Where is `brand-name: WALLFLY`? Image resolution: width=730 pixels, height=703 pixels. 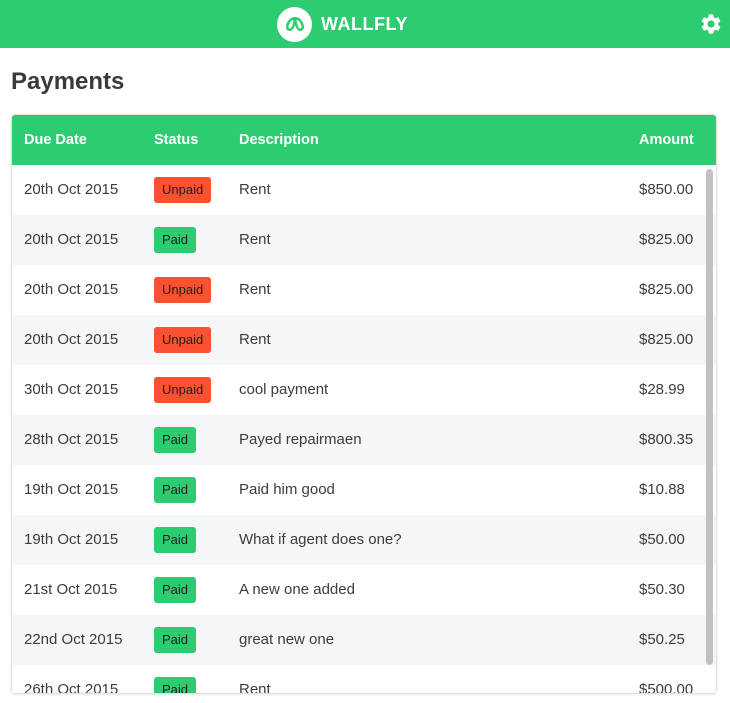 brand-name: WALLFLY is located at coordinates (364, 23).